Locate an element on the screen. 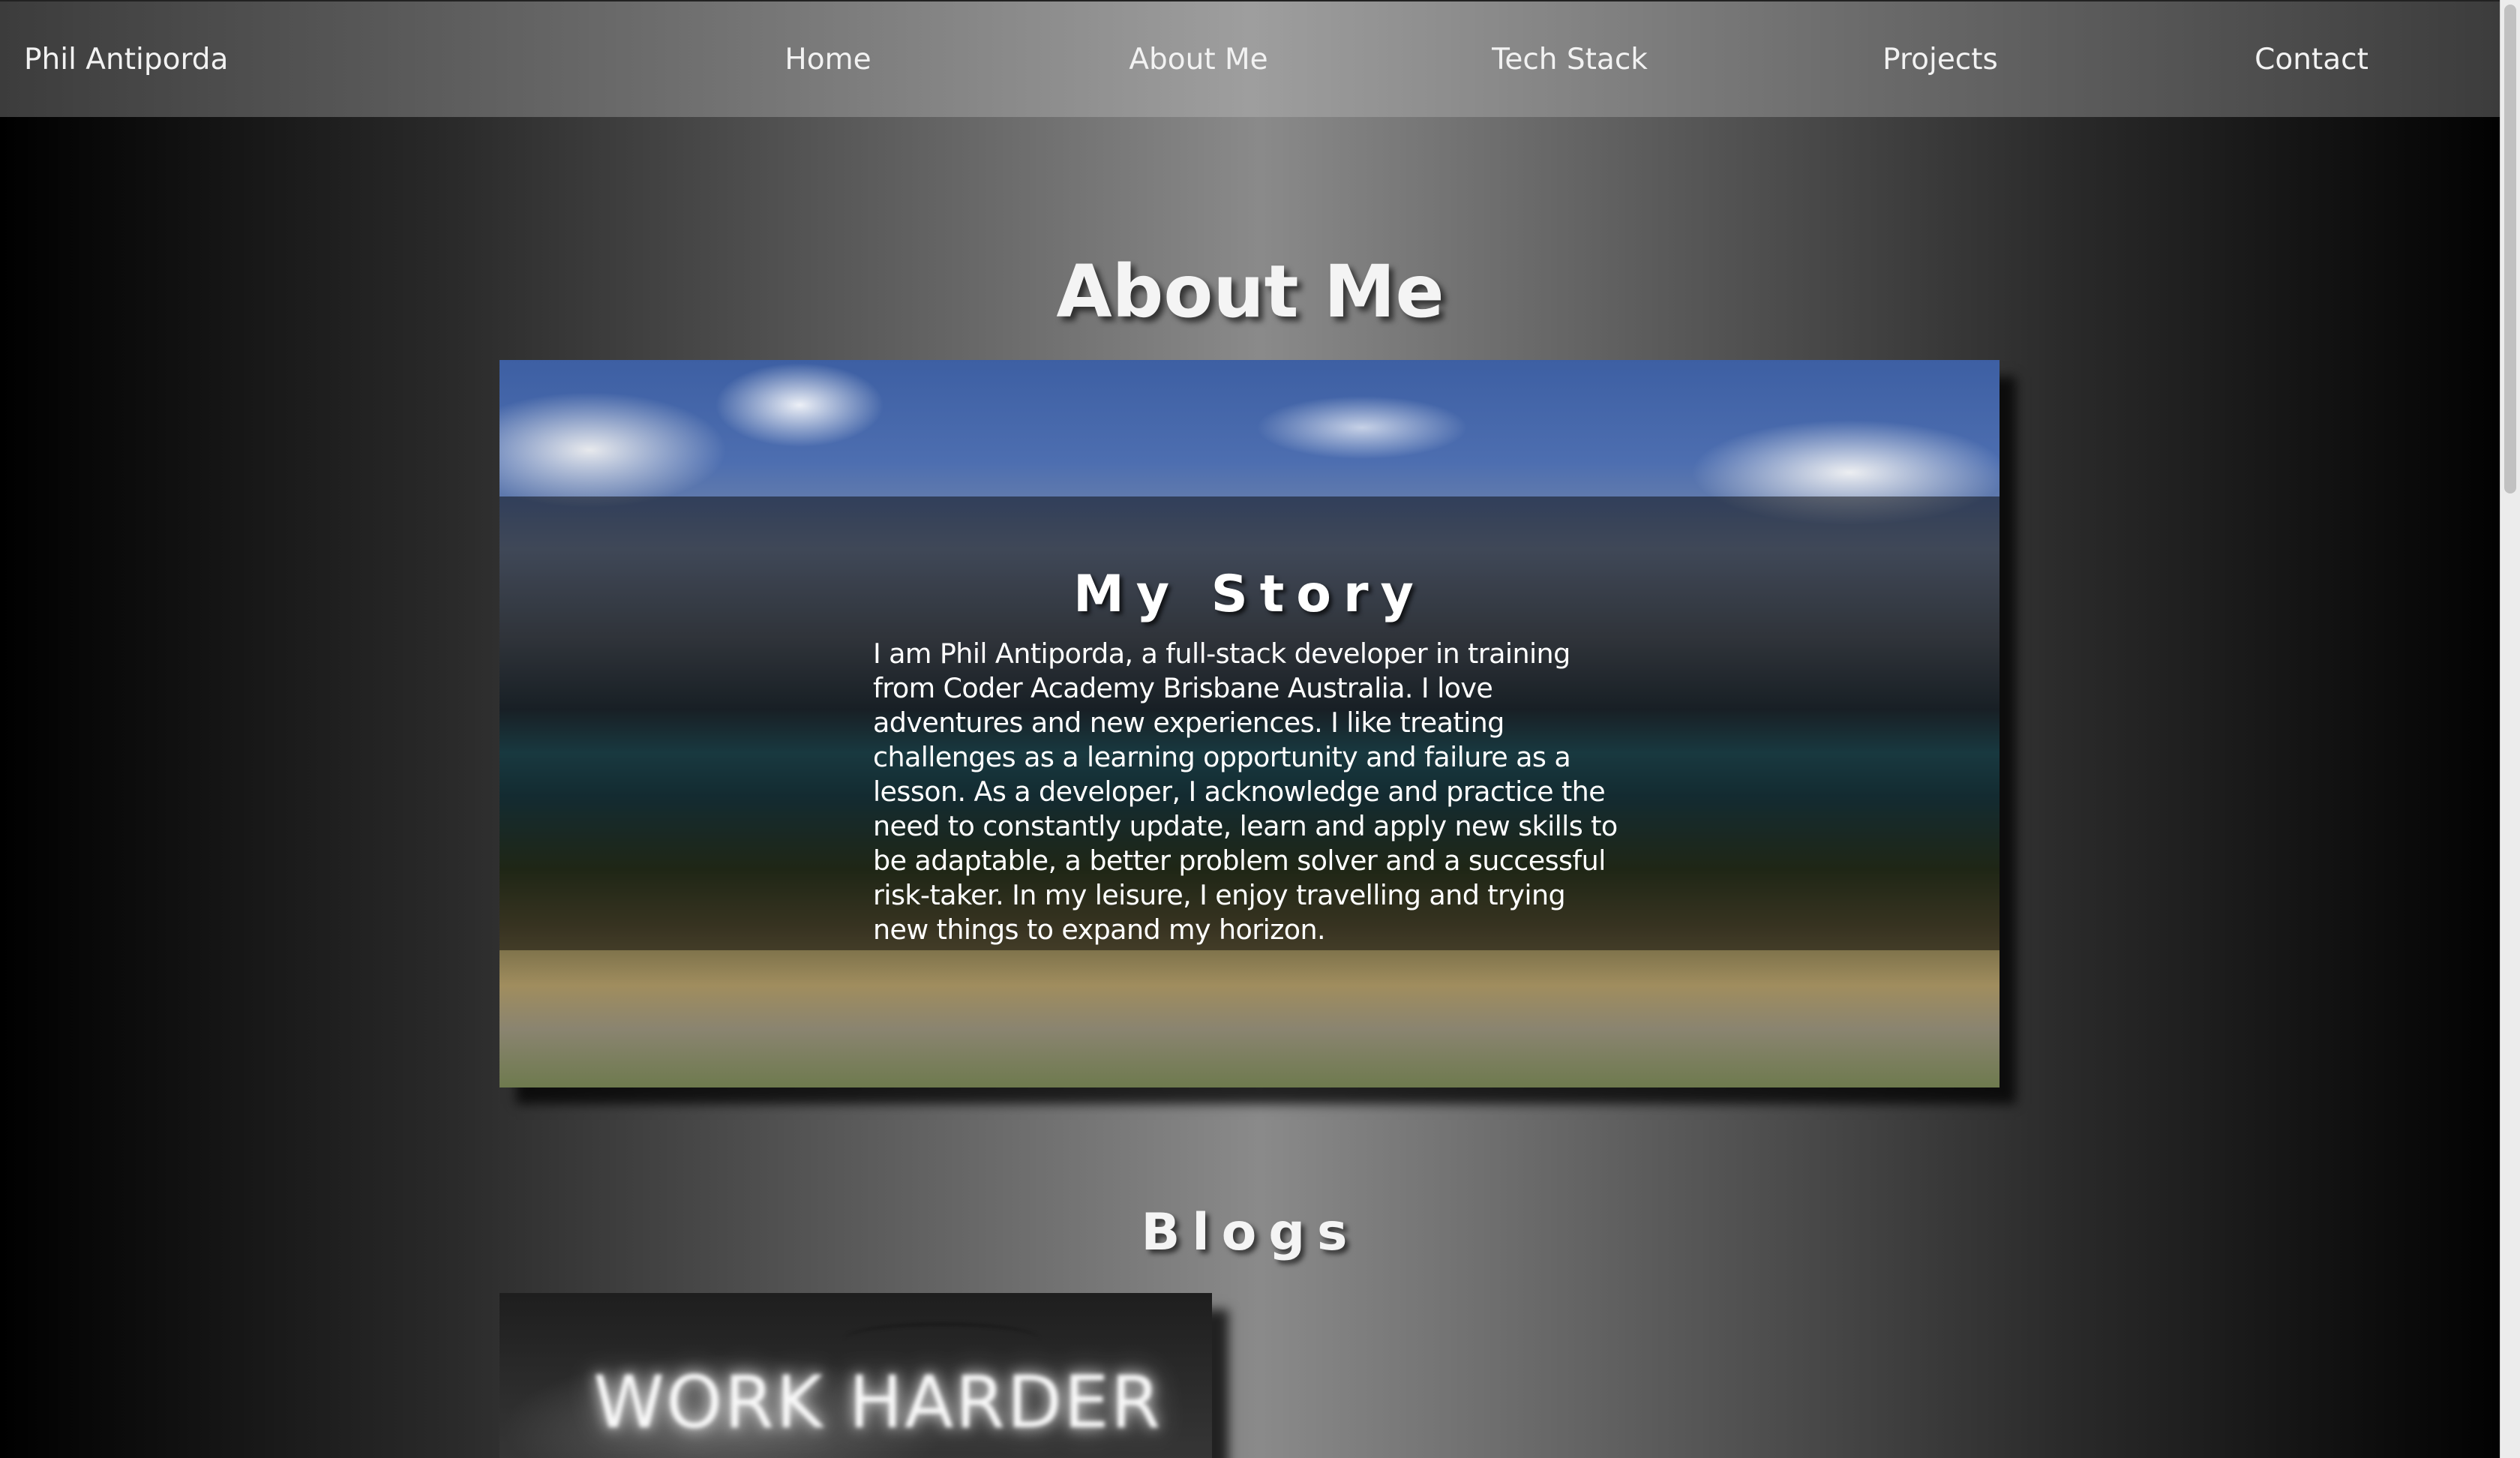 The width and height of the screenshot is (2520, 1458). vertical-scrollbar is located at coordinates (2510, 729).